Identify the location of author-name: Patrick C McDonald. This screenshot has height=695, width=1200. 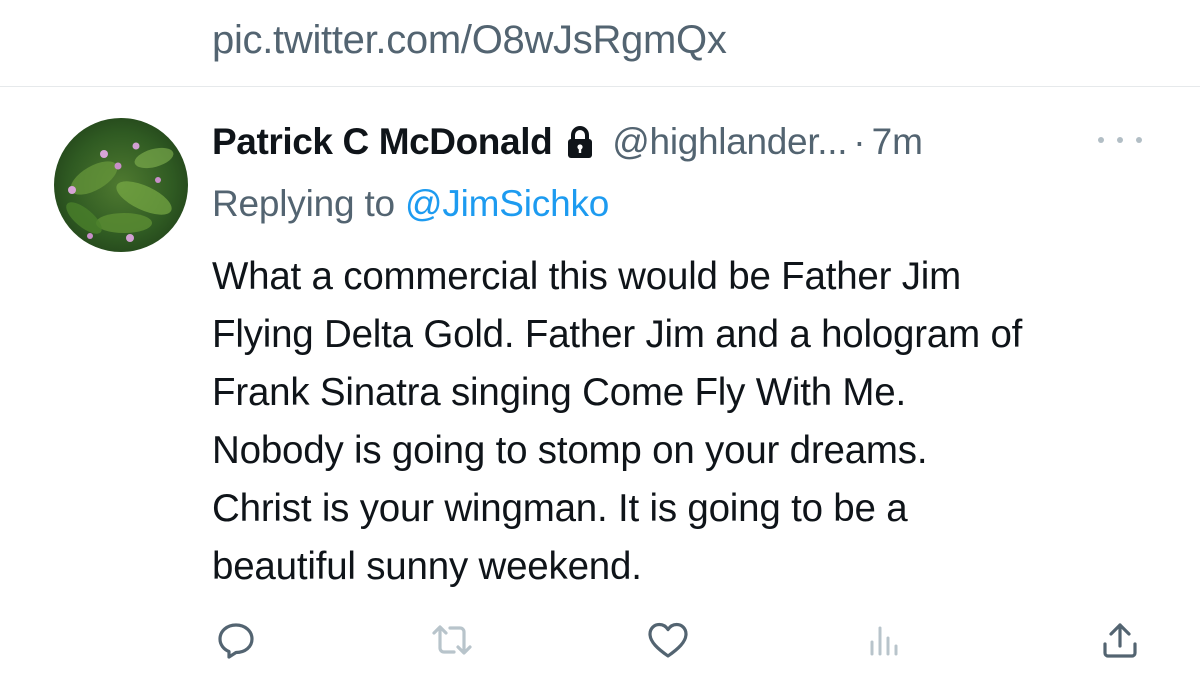
(382, 142).